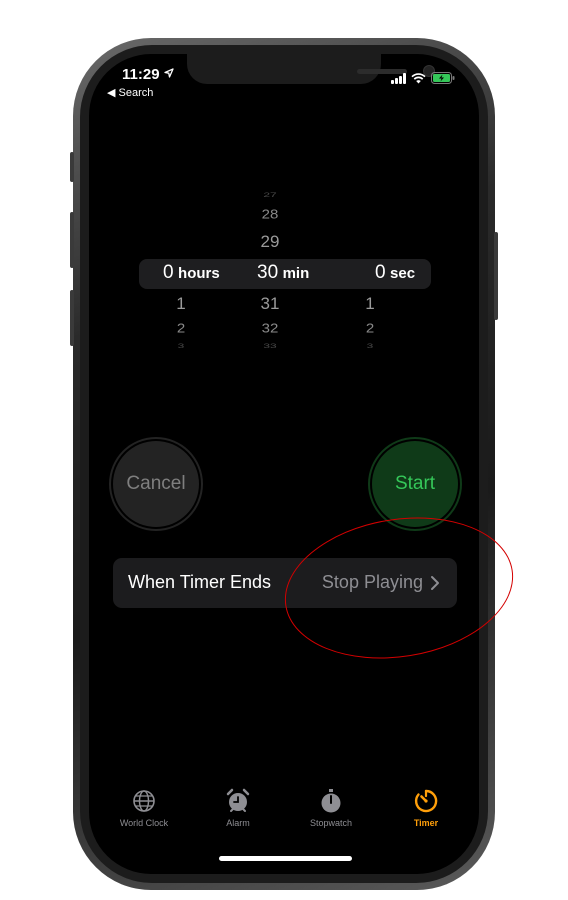 This screenshot has height=900, width=568. I want to click on power-button, so click(496, 276).